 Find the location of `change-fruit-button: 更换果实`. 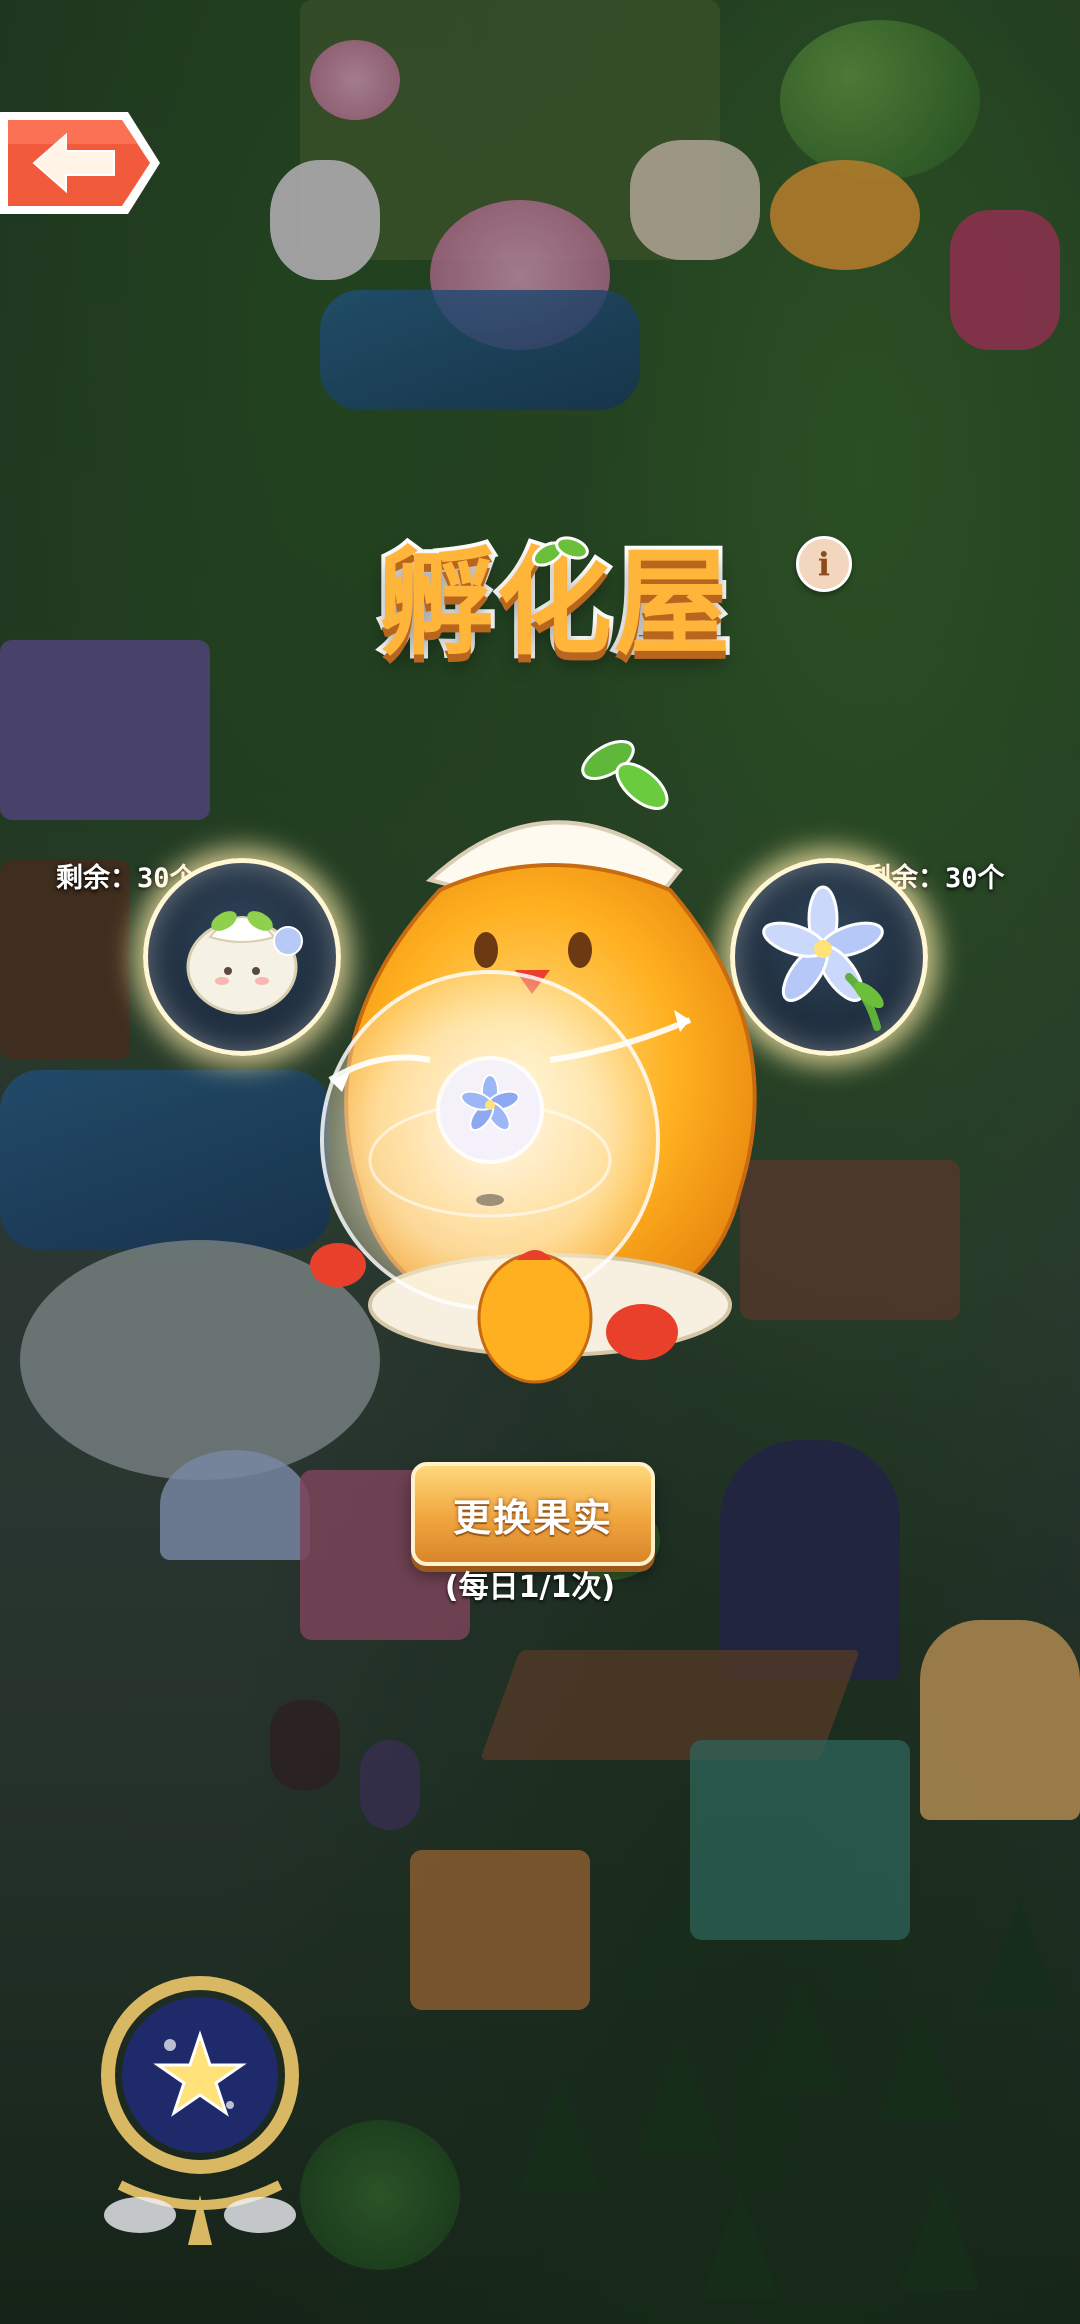

change-fruit-button: 更换果实 is located at coordinates (533, 1514).